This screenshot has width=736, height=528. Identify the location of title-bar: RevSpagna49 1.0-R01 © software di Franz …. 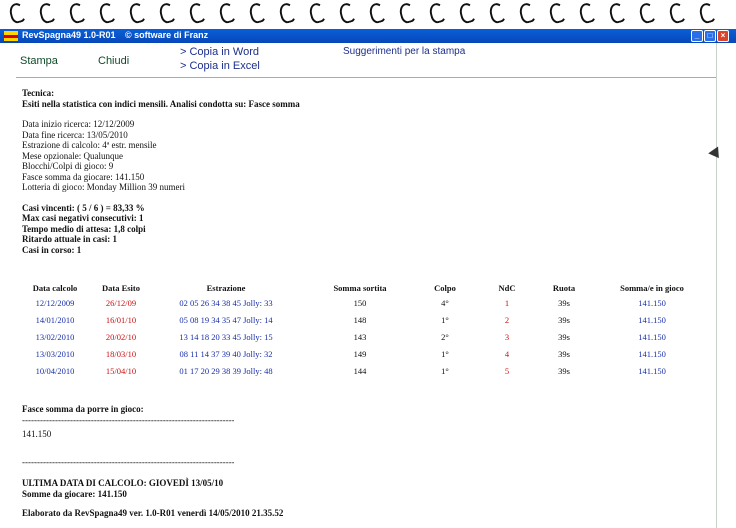
(368, 36).